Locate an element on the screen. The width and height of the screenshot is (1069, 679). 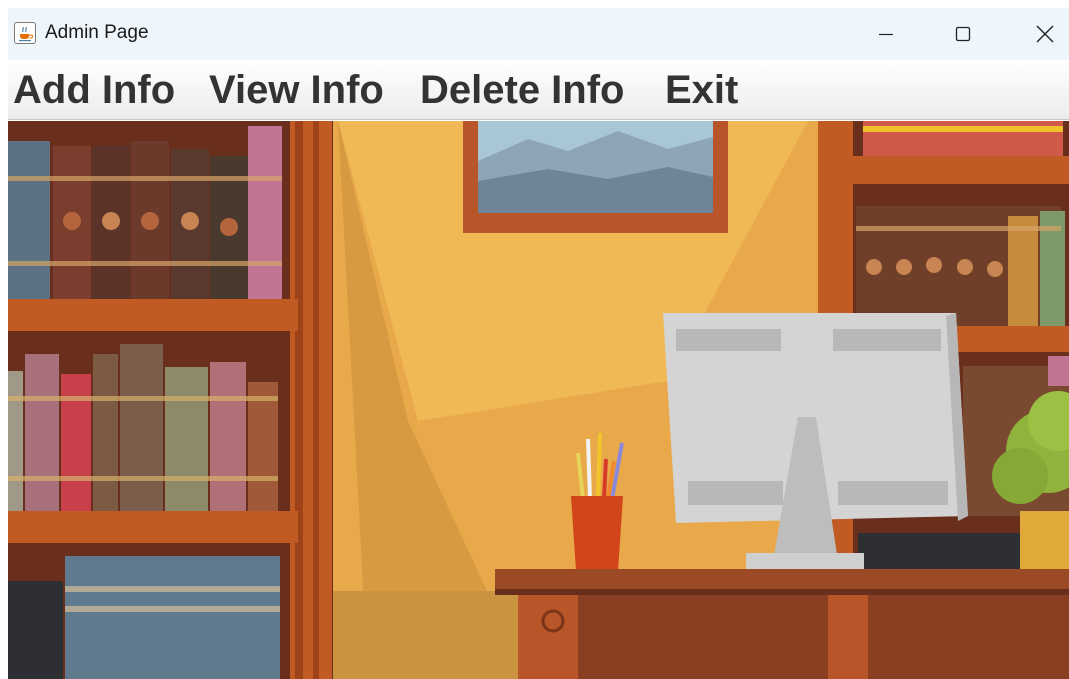
title-bar: Admin Page is located at coordinates (538, 34).